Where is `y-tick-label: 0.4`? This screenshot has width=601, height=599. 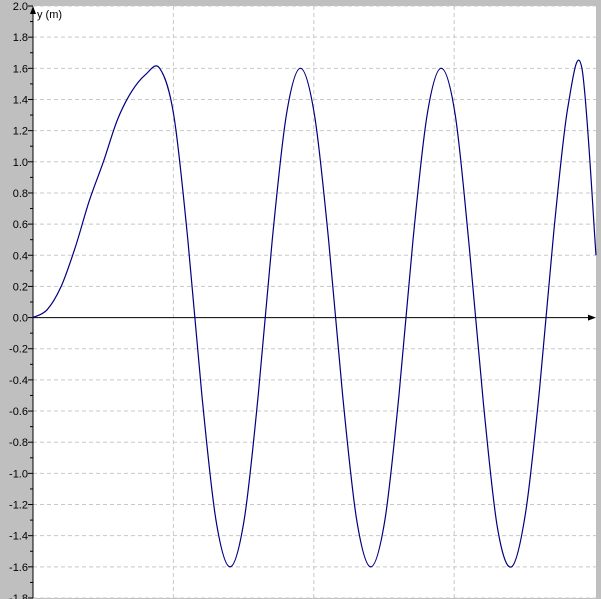
y-tick-label: 0.4 is located at coordinates (20, 256).